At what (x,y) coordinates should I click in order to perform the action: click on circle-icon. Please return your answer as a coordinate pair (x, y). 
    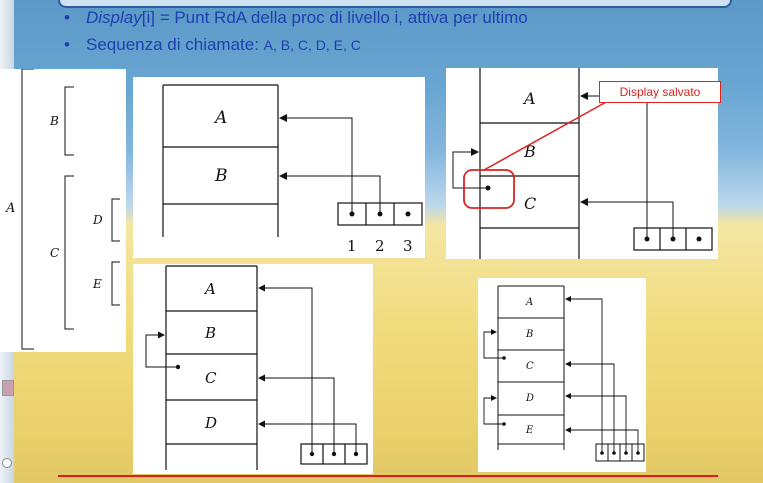
    Looking at the image, I should click on (7, 463).